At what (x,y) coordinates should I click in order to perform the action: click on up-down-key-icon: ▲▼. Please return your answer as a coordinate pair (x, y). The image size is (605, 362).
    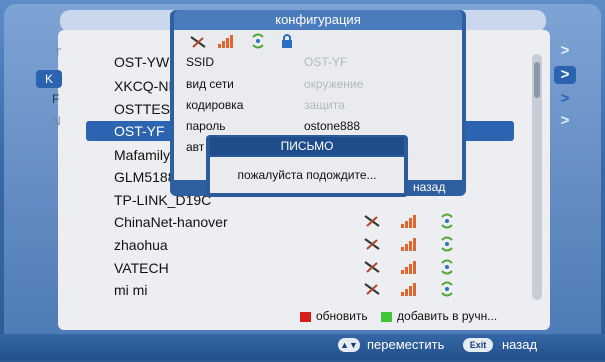
    Looking at the image, I should click on (349, 345).